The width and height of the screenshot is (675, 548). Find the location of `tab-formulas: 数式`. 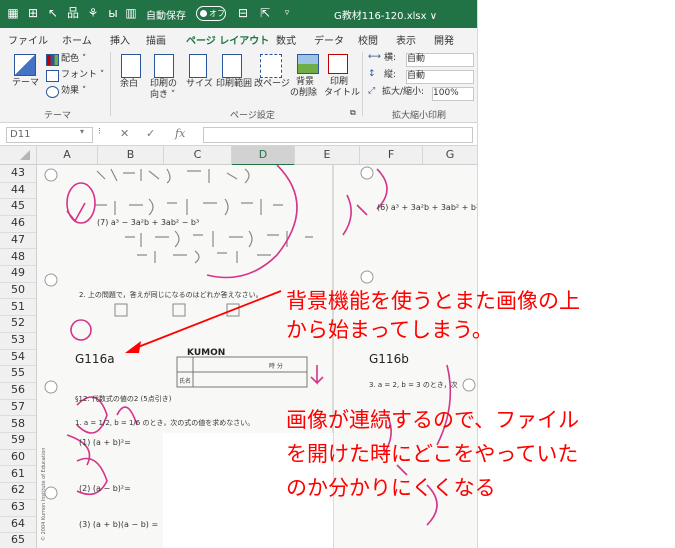

tab-formulas: 数式 is located at coordinates (286, 39).